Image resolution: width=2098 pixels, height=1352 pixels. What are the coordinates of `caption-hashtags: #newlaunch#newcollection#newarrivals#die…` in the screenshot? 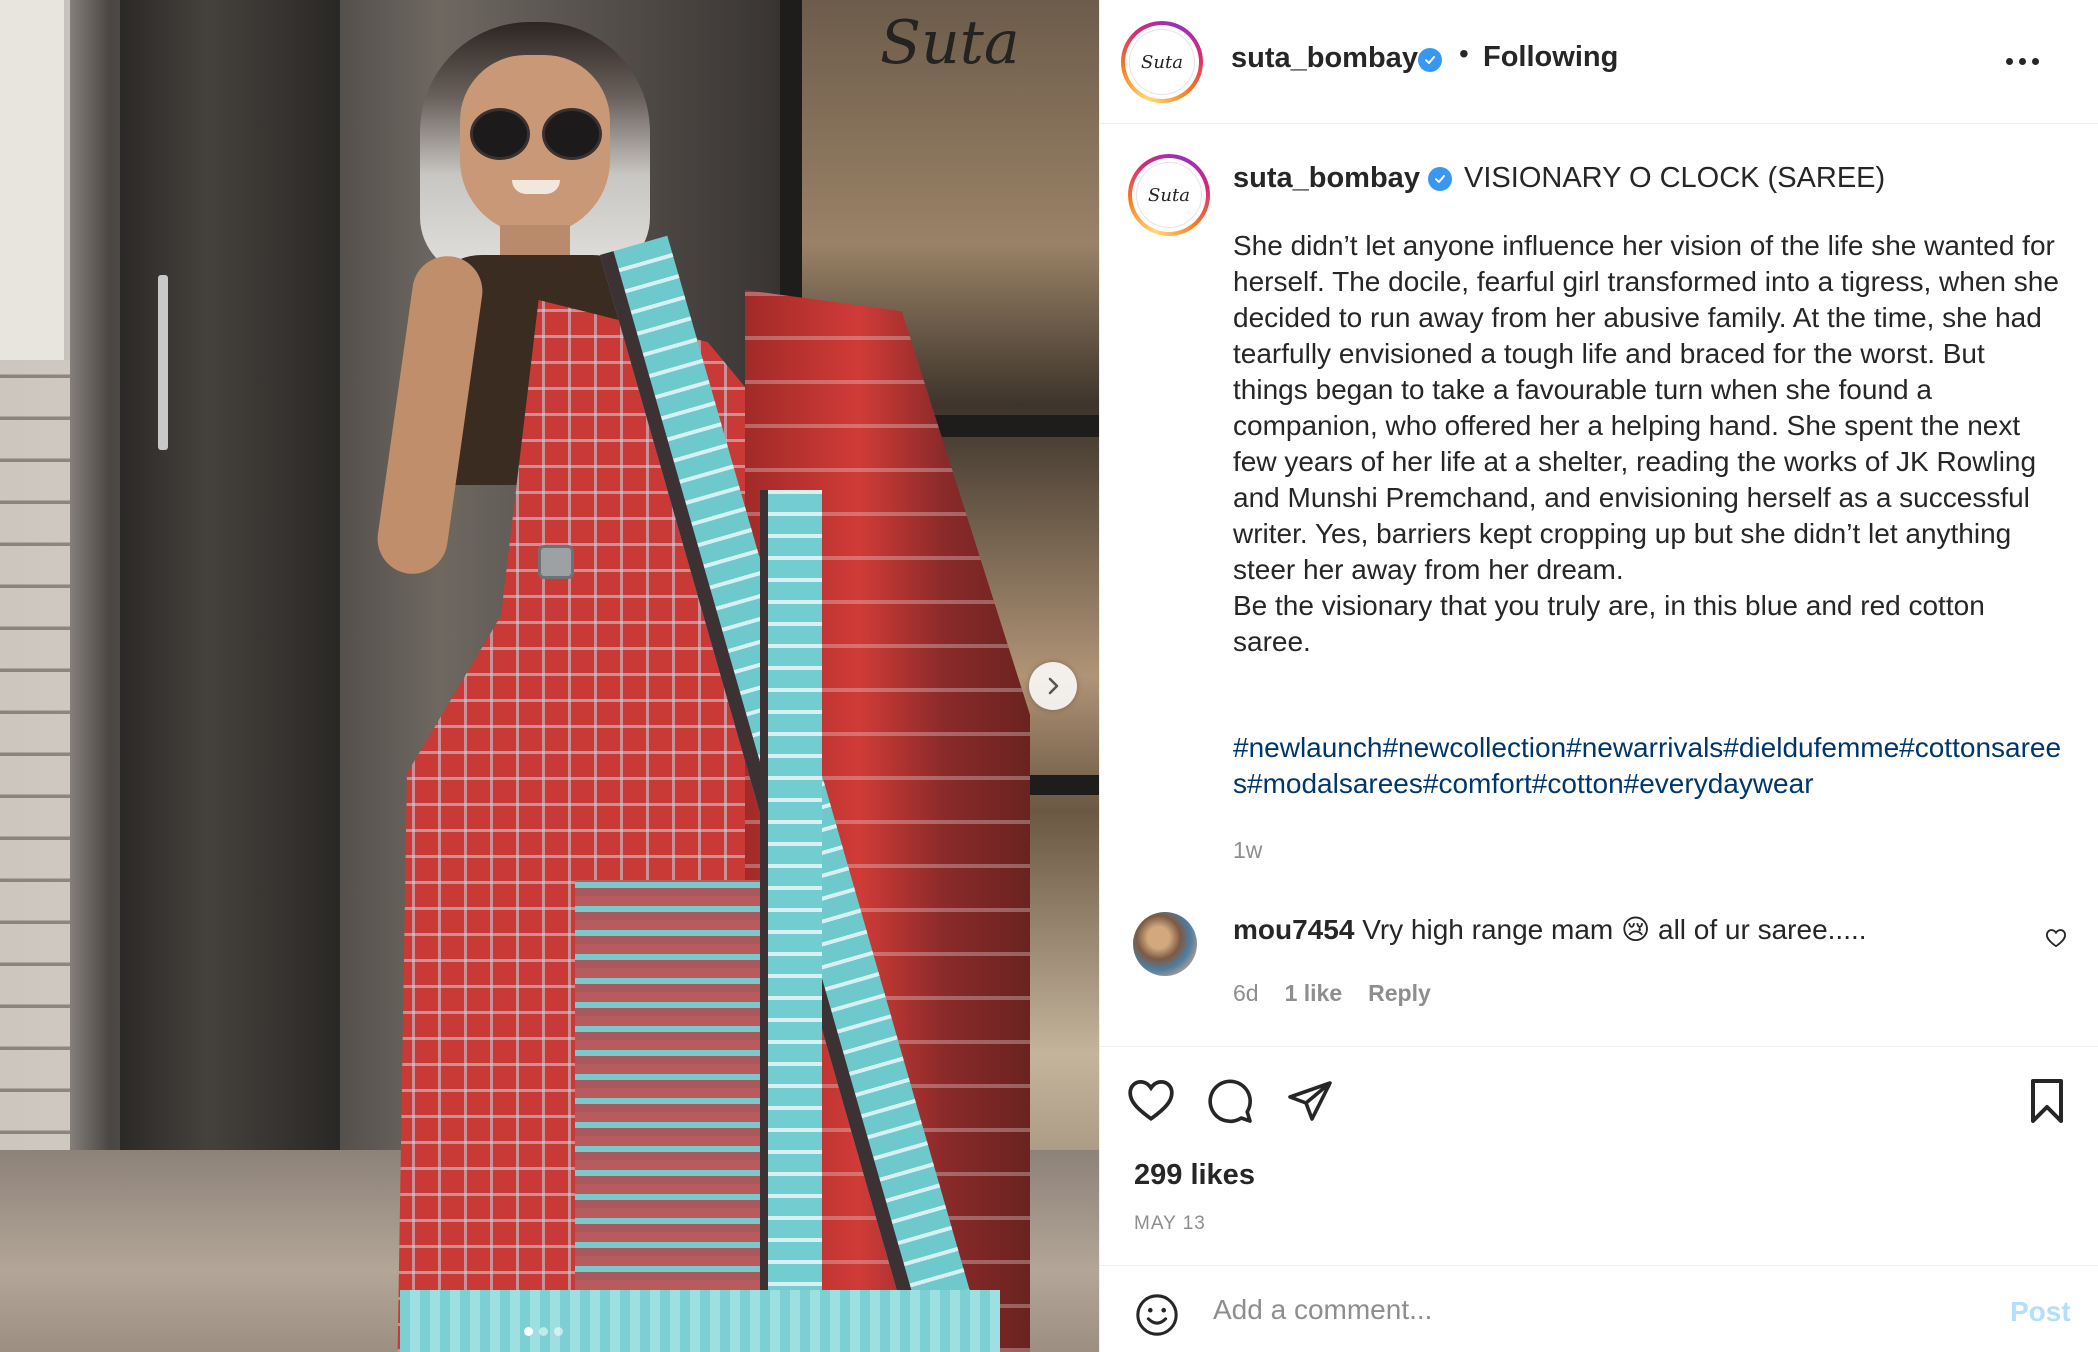 It's located at (1648, 766).